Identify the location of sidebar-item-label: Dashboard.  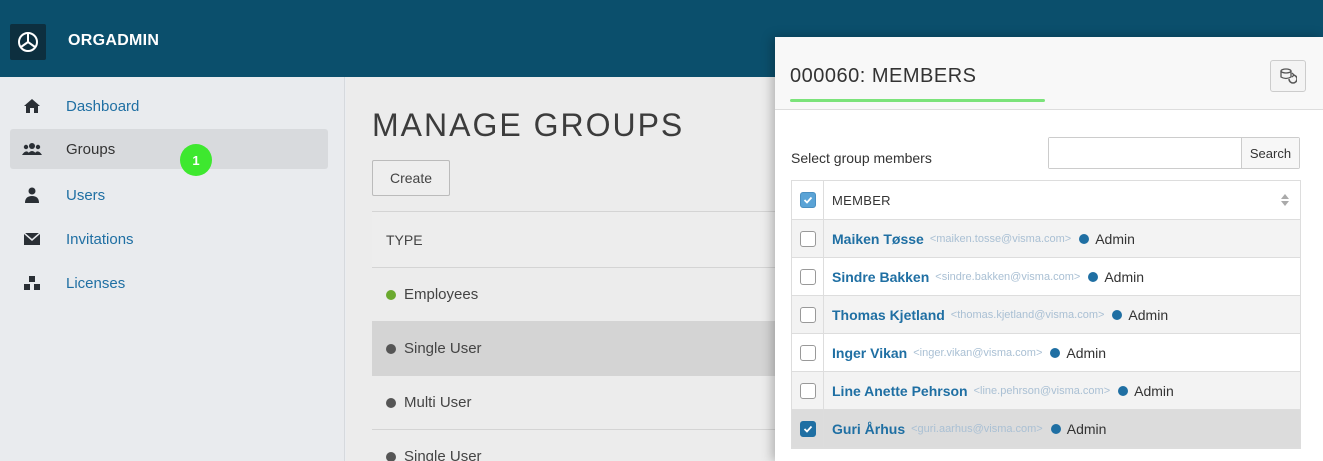
(103, 106).